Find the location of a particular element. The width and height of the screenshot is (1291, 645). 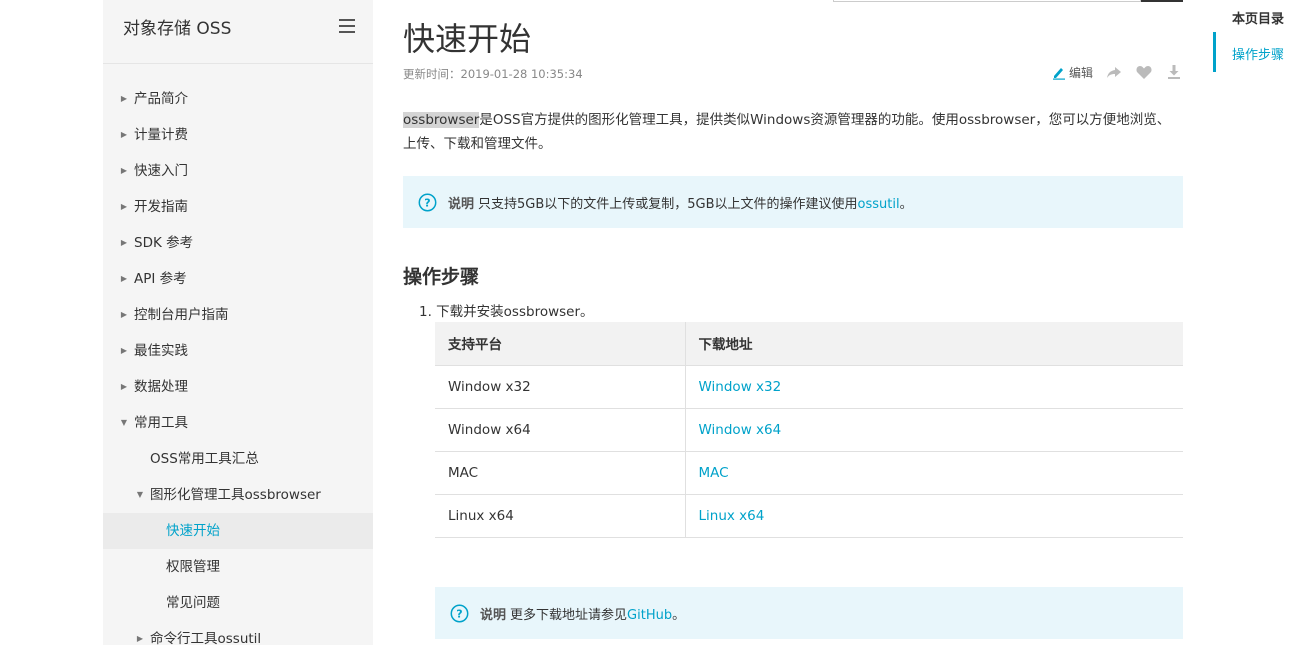

github-link: GitHub is located at coordinates (649, 615).